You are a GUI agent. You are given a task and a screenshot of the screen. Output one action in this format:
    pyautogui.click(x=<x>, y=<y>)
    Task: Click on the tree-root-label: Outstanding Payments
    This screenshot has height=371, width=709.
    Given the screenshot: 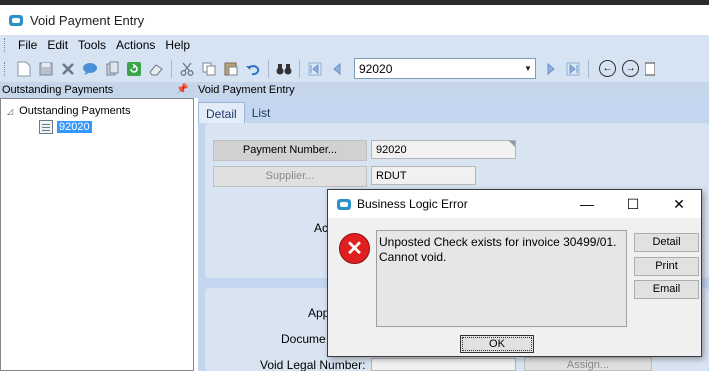 What is the action you would take?
    pyautogui.click(x=75, y=111)
    